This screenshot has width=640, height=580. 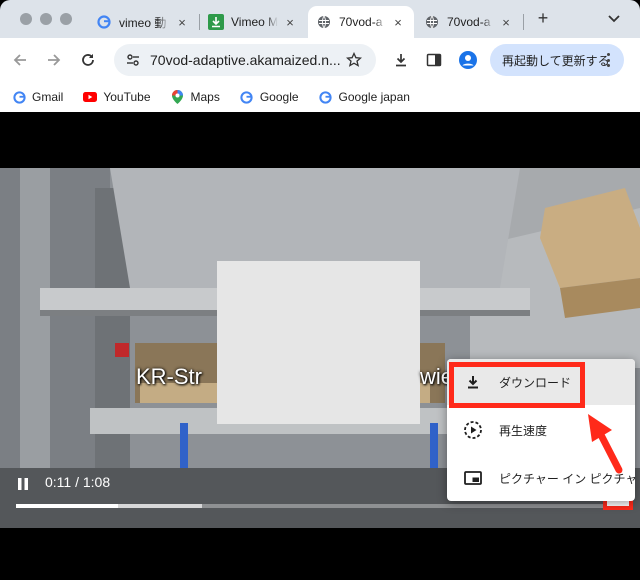 I want to click on side-panel-icon, so click(x=434, y=60).